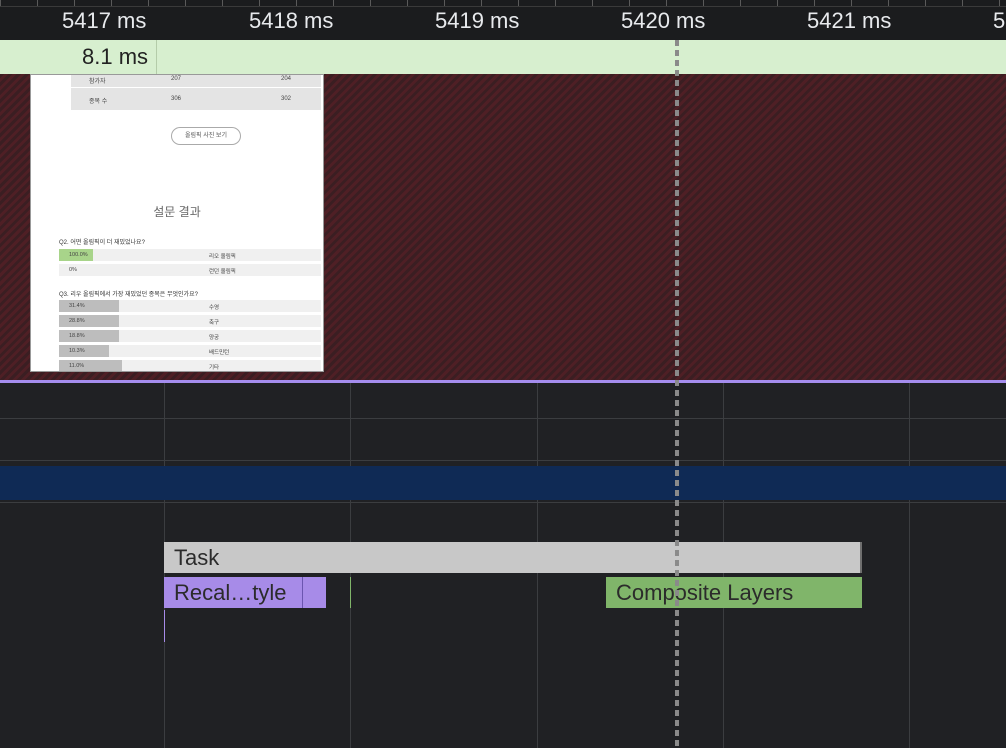  Describe the element at coordinates (77, 306) in the screenshot. I see `result-percent: 31.4%` at that location.